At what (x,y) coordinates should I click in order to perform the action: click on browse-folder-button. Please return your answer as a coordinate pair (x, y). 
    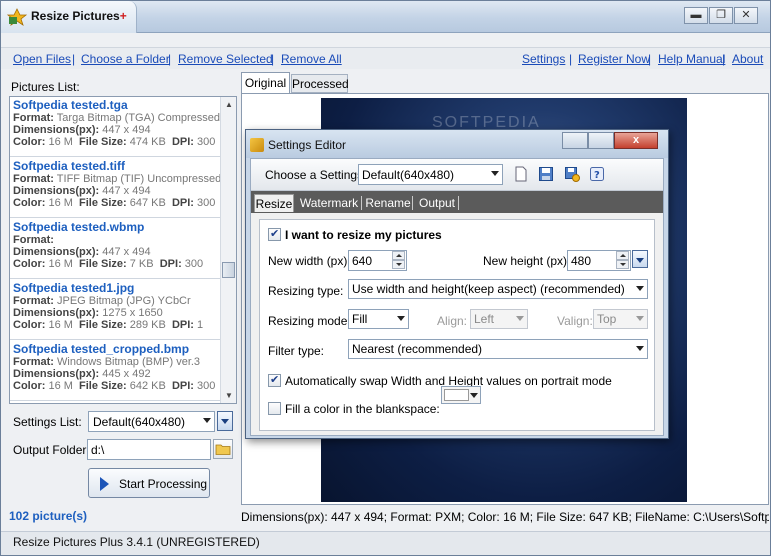
    Looking at the image, I should click on (223, 449).